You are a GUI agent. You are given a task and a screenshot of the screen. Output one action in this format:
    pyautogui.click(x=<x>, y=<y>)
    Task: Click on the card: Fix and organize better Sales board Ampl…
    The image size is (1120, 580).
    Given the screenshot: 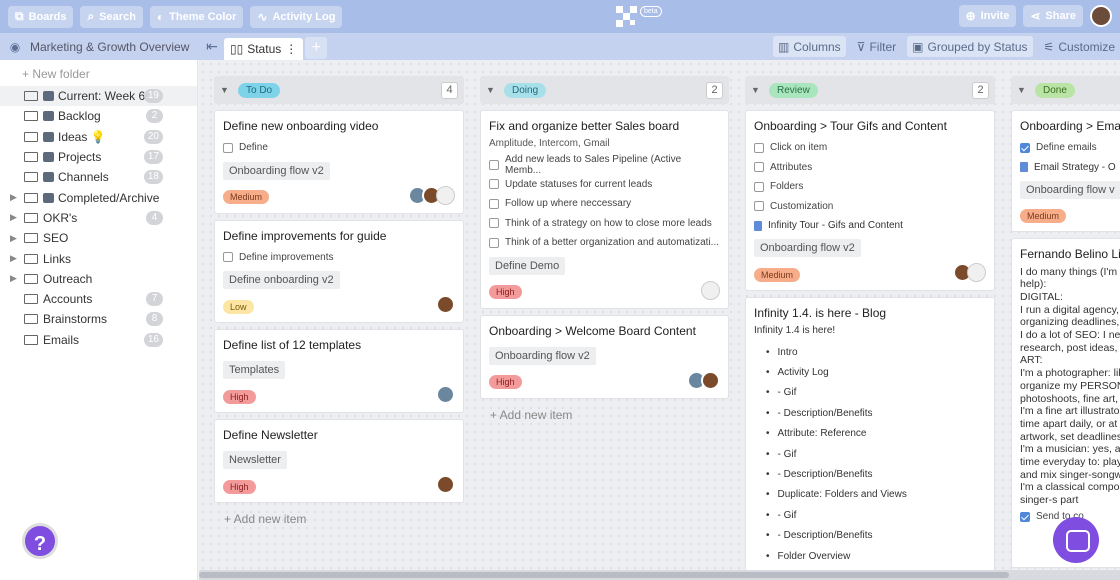 What is the action you would take?
    pyautogui.click(x=604, y=209)
    